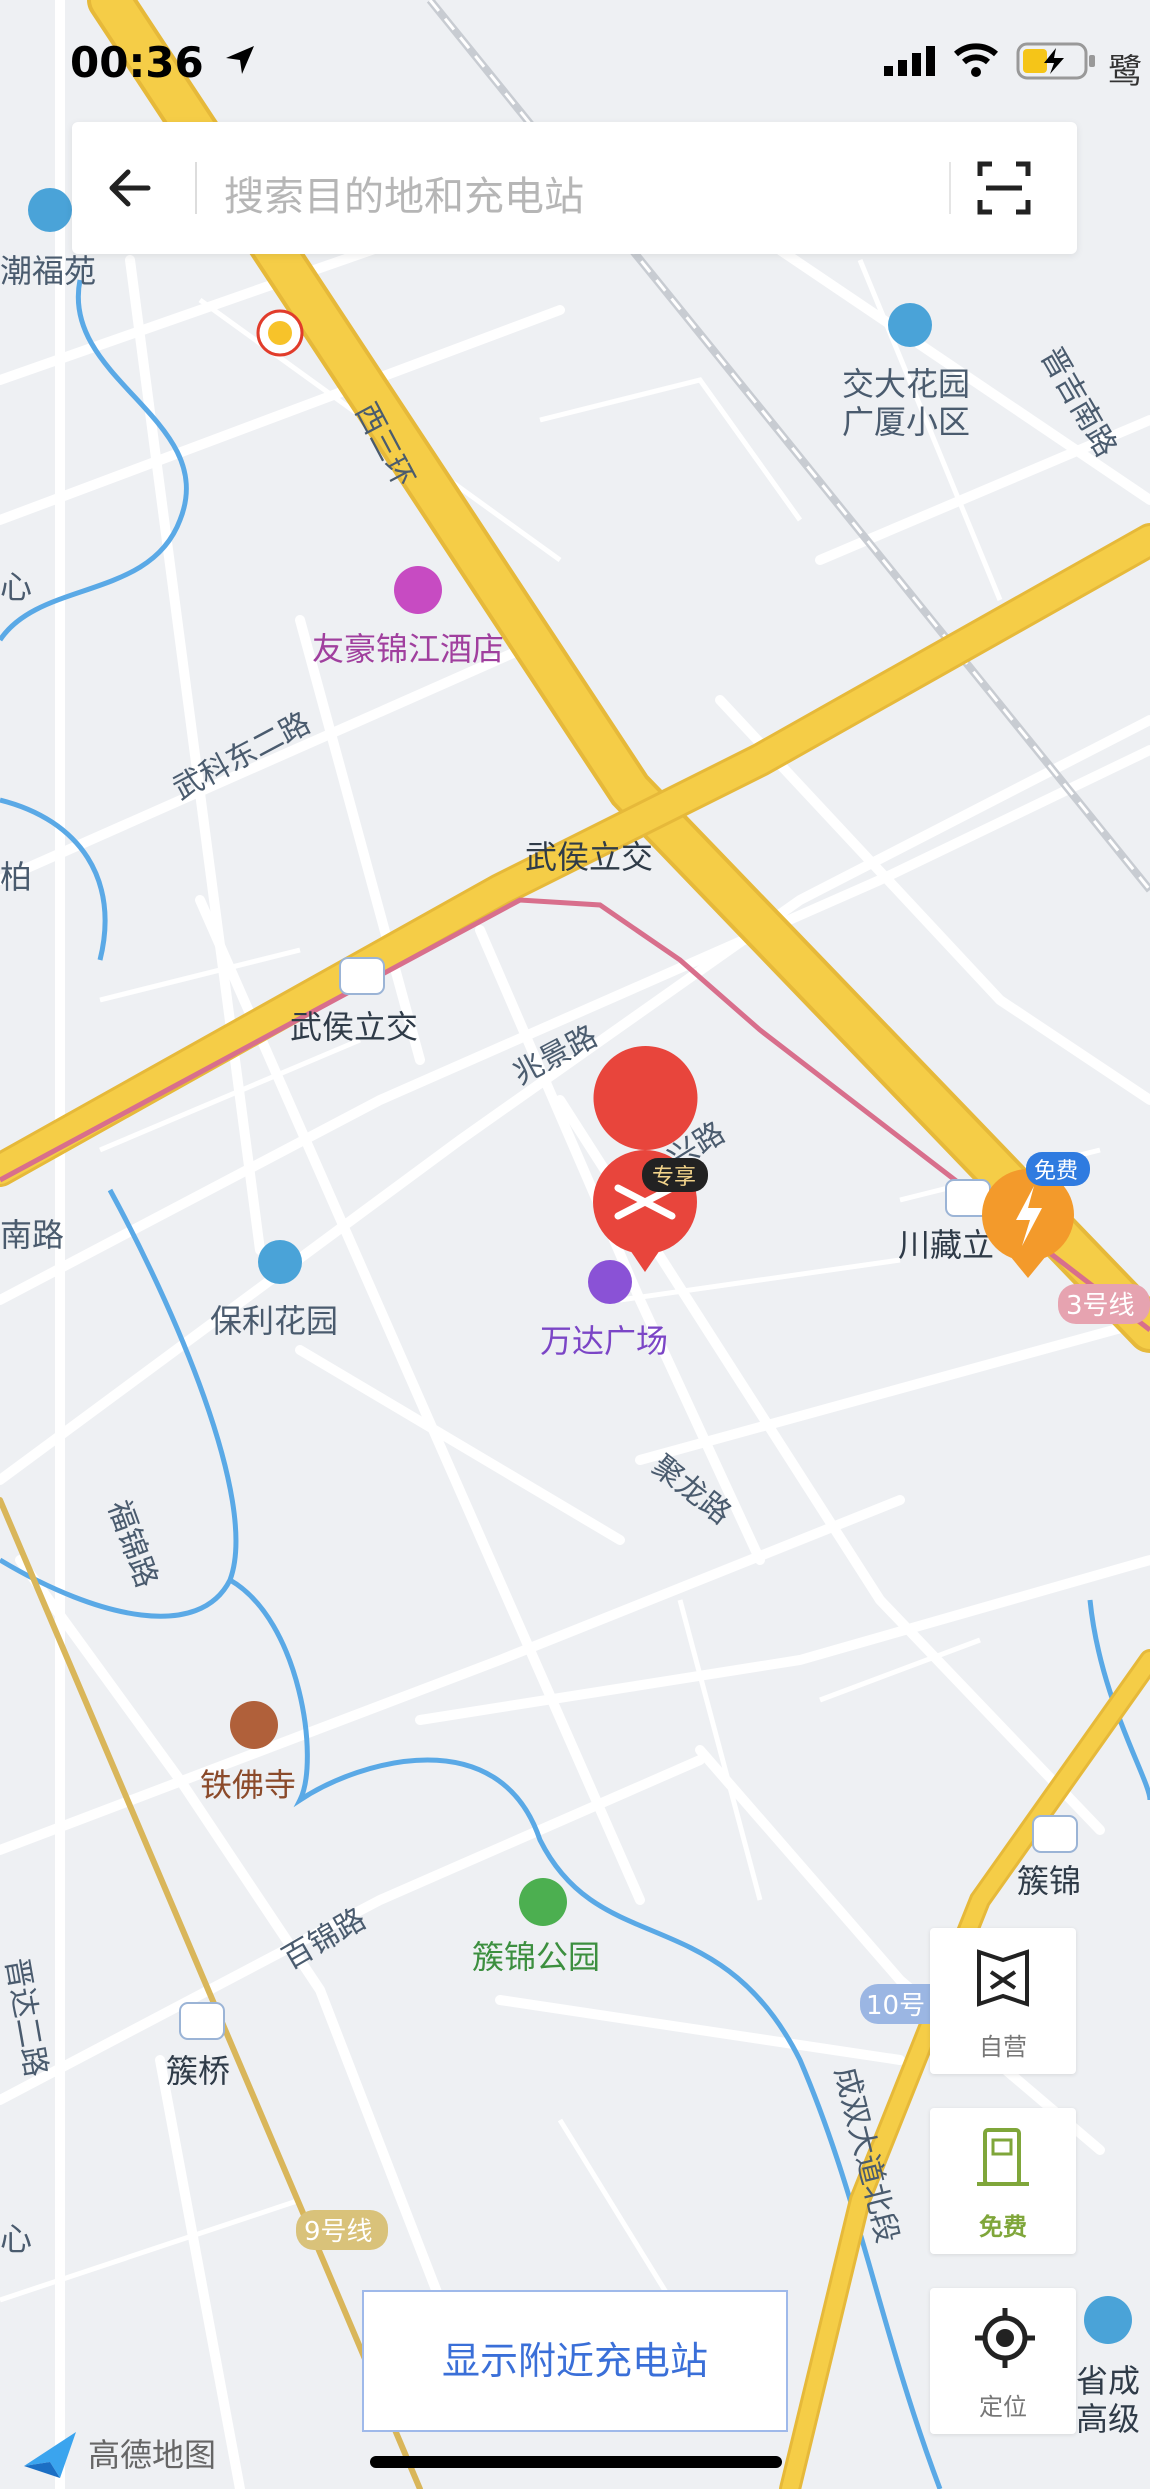 The width and height of the screenshot is (1150, 2489). Describe the element at coordinates (1003, 2047) in the screenshot. I see `self-operated-label: 自营` at that location.